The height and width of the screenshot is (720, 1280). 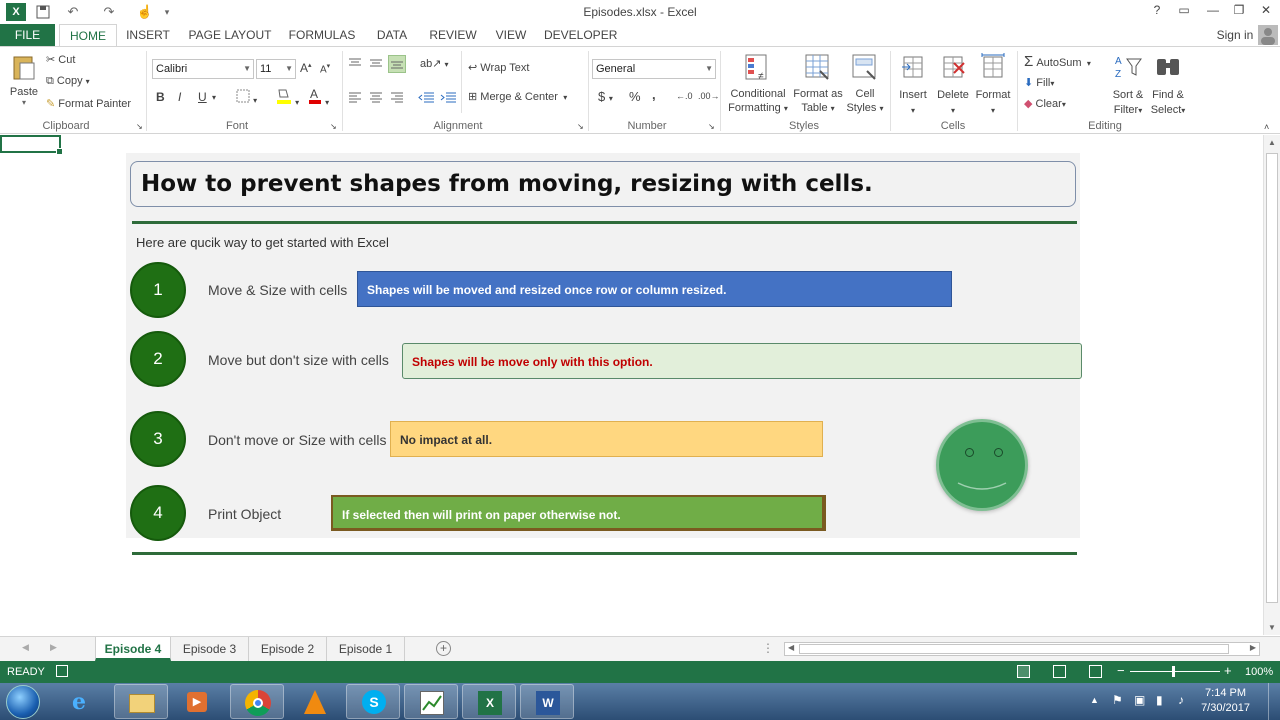 What do you see at coordinates (133, 649) in the screenshot?
I see `sheet-tab-episode-4: Episode 4` at bounding box center [133, 649].